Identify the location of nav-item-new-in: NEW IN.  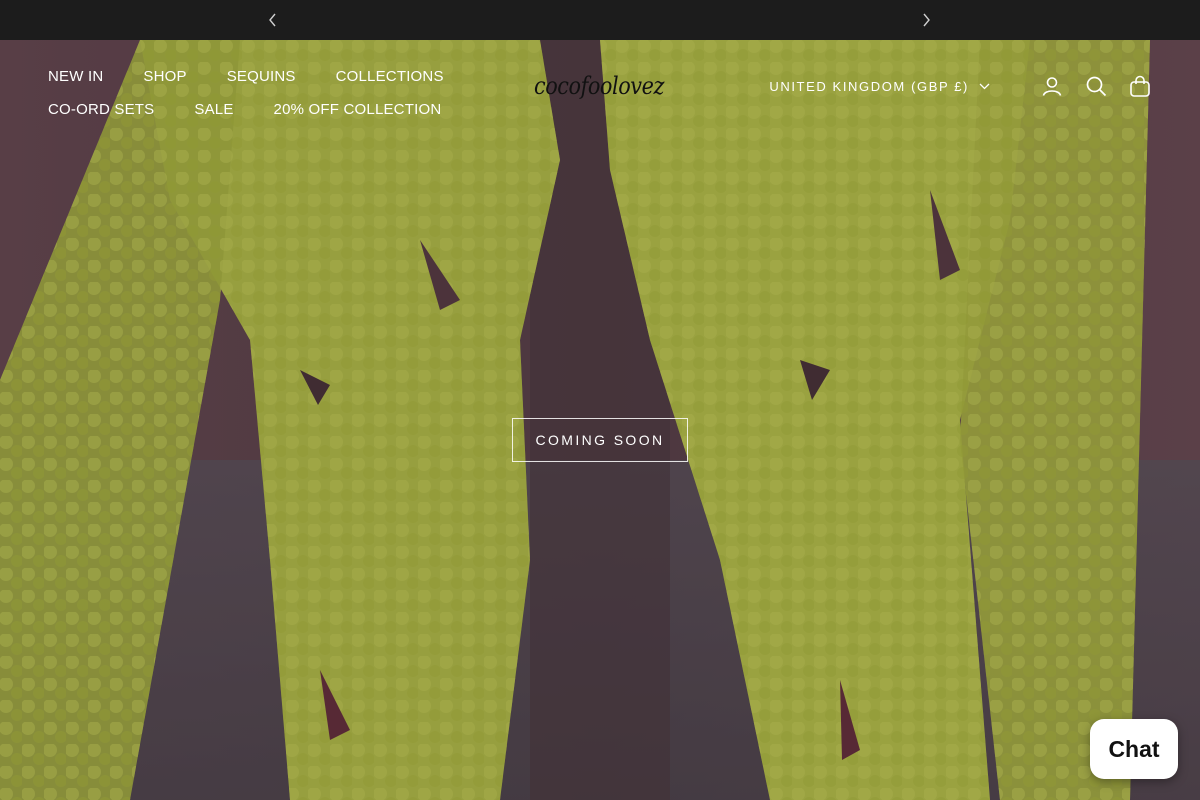
(75, 76).